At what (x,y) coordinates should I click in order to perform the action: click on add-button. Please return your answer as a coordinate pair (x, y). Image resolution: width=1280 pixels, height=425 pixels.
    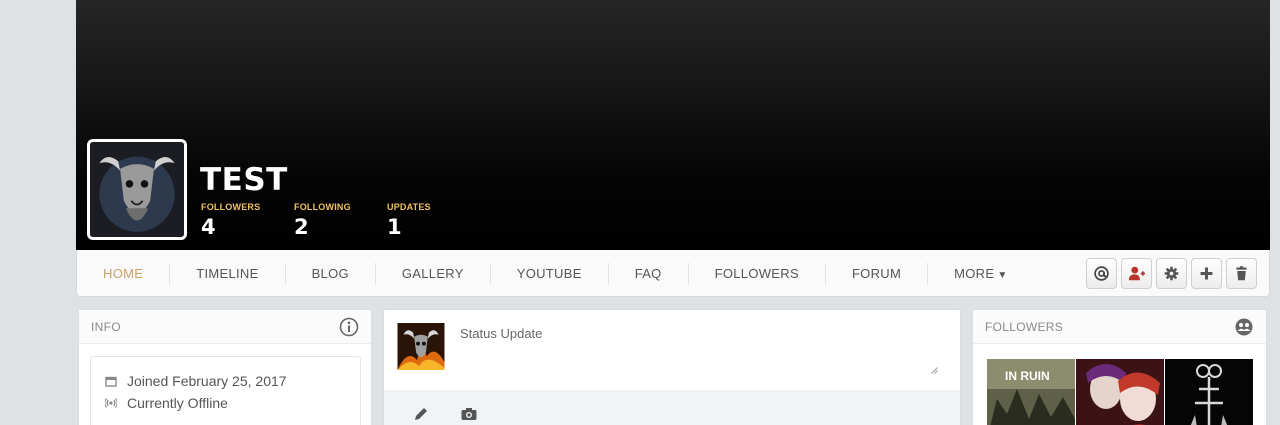
    Looking at the image, I should click on (1206, 273).